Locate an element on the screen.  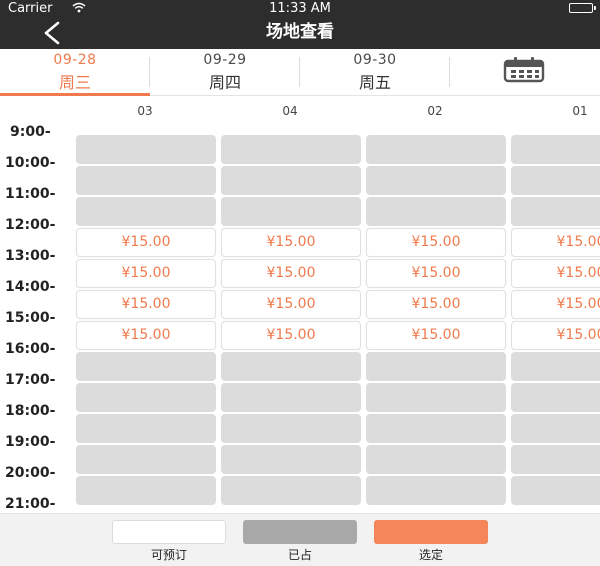
time-label: 17:00- is located at coordinates (30, 380).